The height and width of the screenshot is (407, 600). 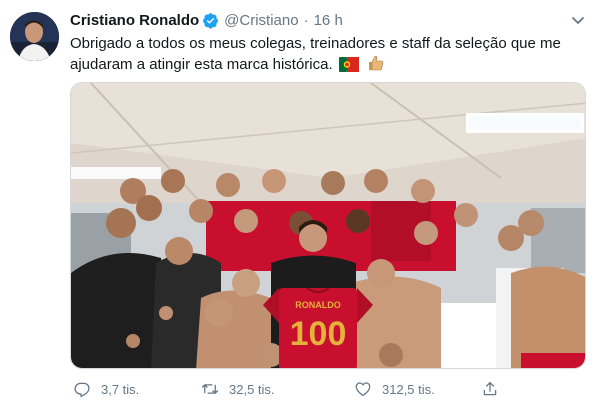 What do you see at coordinates (490, 388) in the screenshot?
I see `share-icon` at bounding box center [490, 388].